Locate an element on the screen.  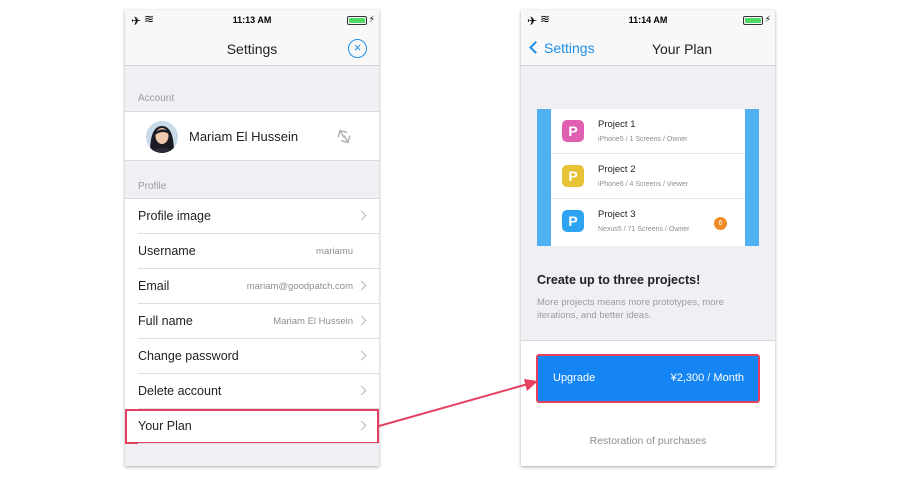
row-label: Profile image is located at coordinates (174, 216).